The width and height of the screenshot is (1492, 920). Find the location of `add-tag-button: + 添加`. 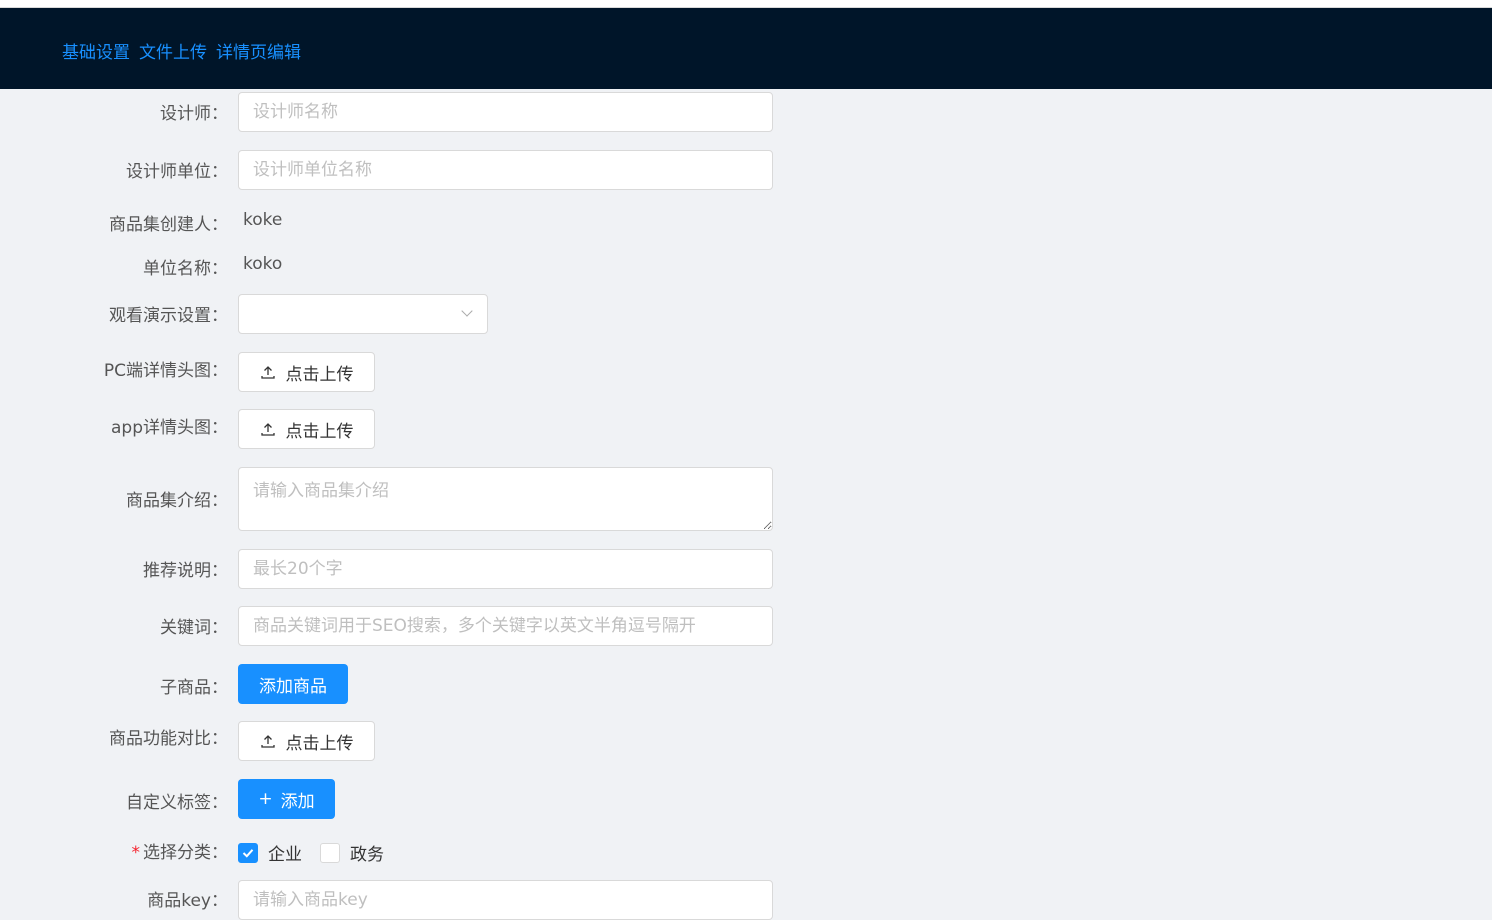

add-tag-button: + 添加 is located at coordinates (286, 799).